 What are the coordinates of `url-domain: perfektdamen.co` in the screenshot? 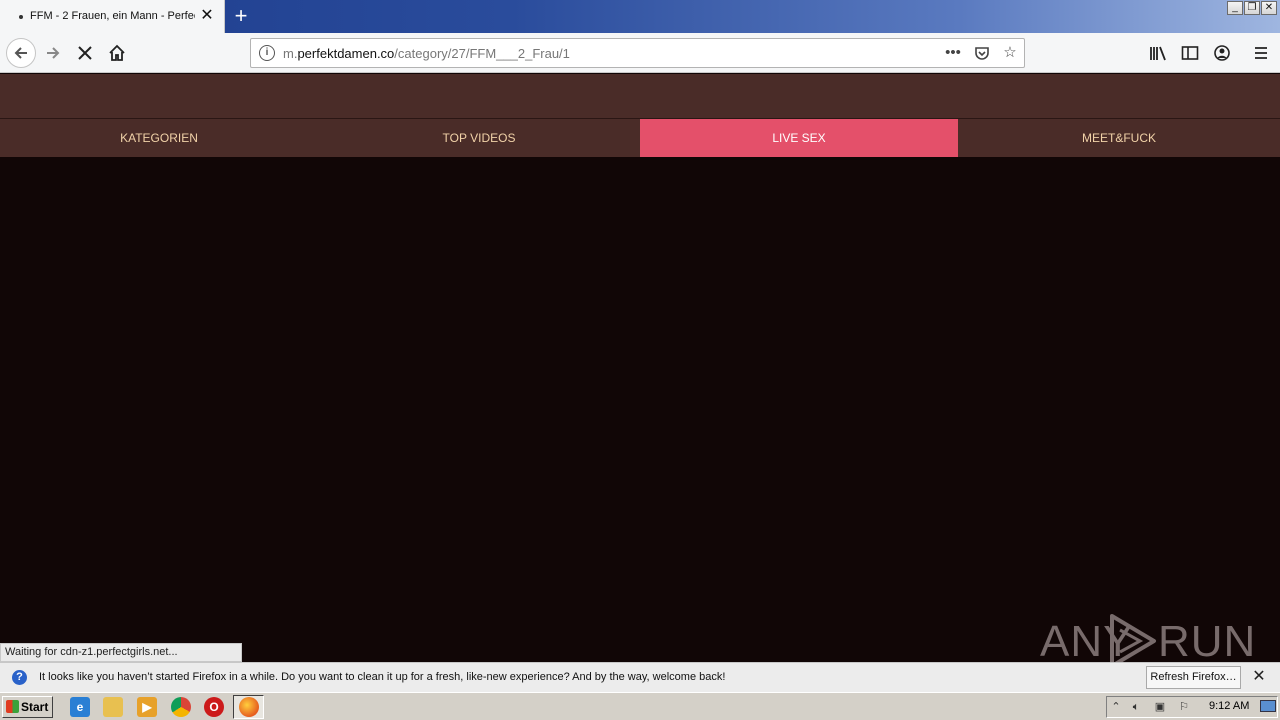 It's located at (346, 53).